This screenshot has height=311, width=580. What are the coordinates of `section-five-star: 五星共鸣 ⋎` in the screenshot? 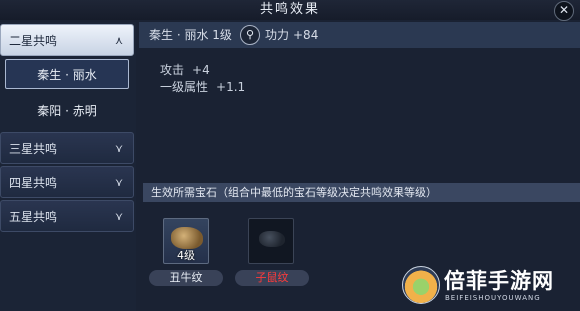 It's located at (67, 216).